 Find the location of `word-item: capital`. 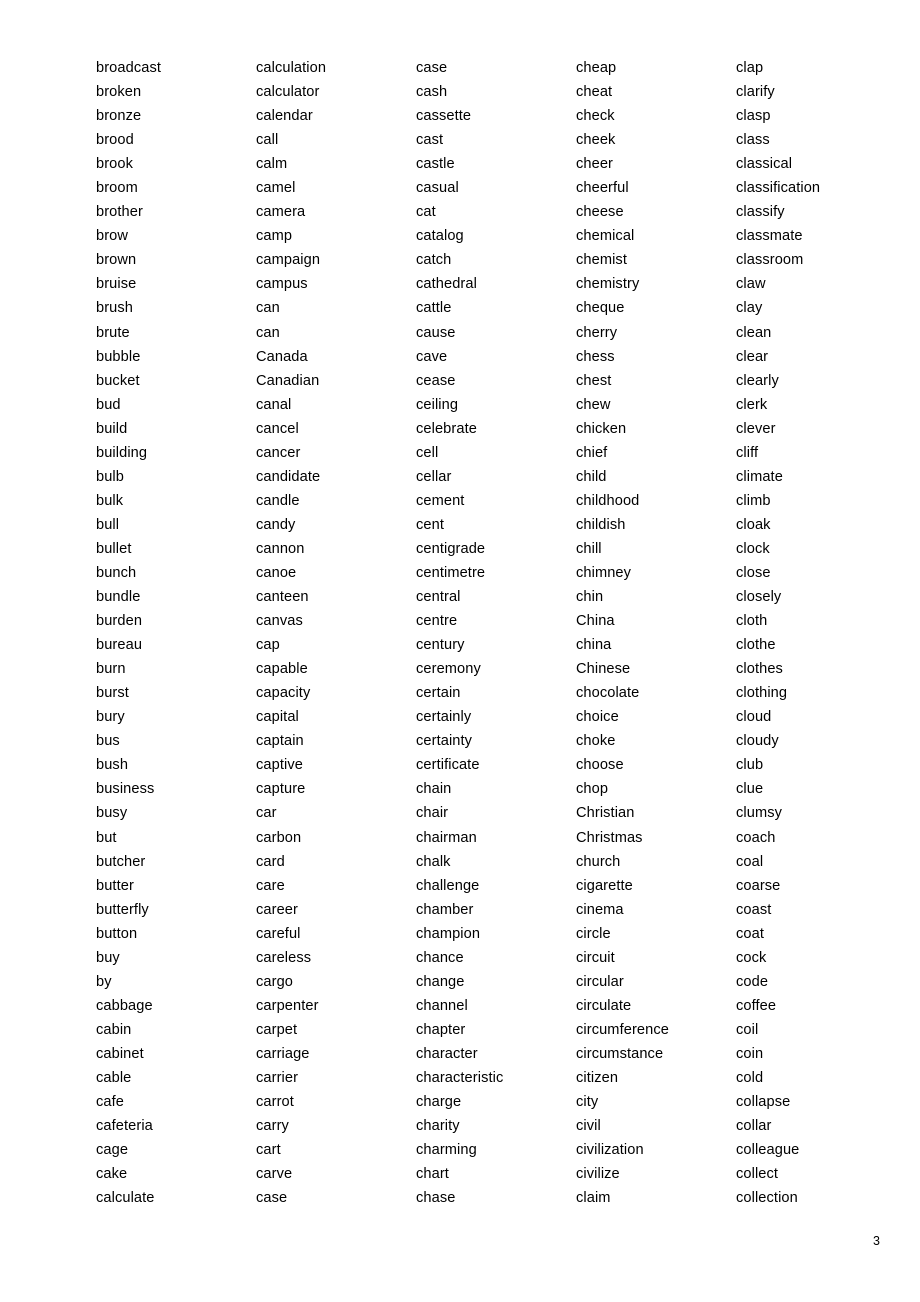

word-item: capital is located at coordinates (277, 717).